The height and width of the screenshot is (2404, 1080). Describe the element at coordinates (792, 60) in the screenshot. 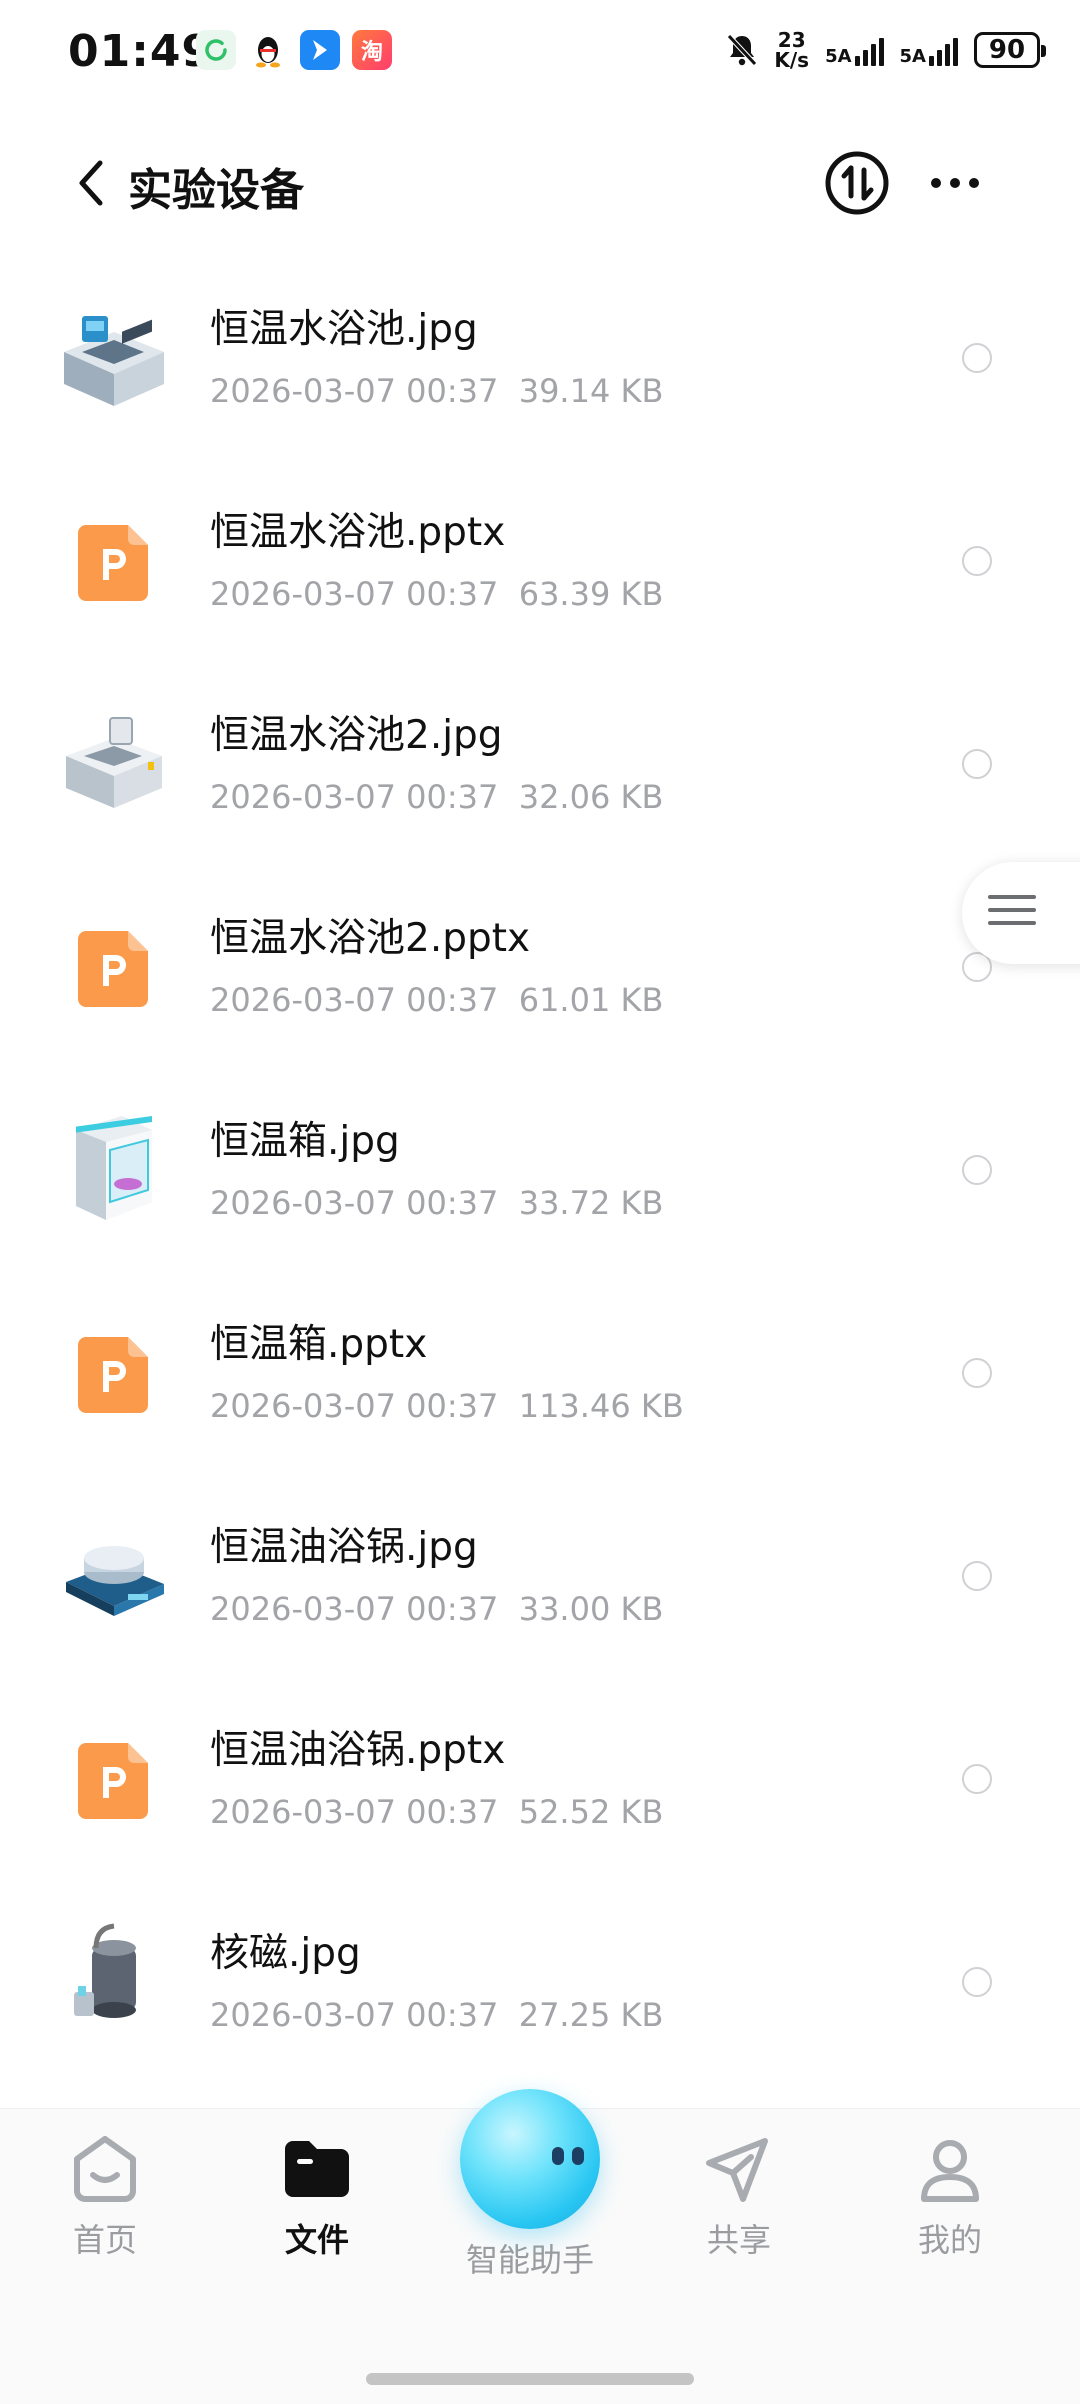

I see `net-speed-unit: K/s` at that location.